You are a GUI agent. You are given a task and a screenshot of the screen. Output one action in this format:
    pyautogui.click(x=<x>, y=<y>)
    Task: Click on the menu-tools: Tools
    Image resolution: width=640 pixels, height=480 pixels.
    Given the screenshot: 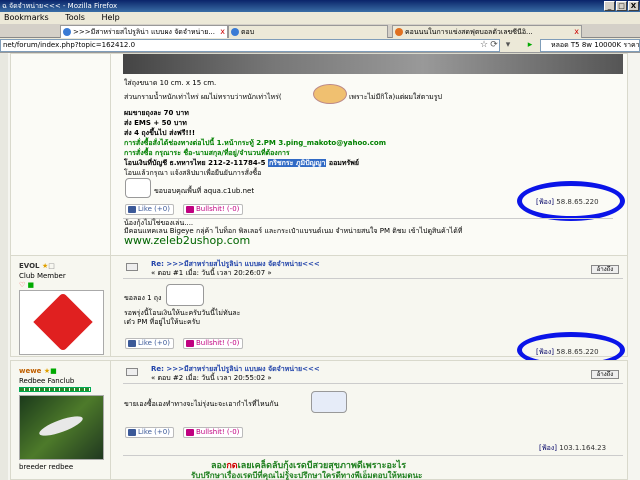 What is the action you would take?
    pyautogui.click(x=73, y=17)
    